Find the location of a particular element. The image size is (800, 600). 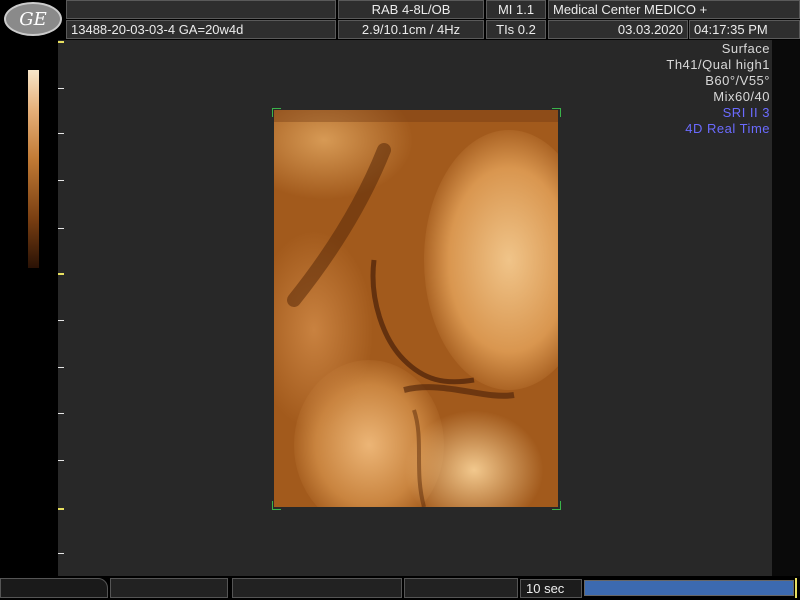

mix-ratio: Mix60/40 is located at coordinates (741, 96).